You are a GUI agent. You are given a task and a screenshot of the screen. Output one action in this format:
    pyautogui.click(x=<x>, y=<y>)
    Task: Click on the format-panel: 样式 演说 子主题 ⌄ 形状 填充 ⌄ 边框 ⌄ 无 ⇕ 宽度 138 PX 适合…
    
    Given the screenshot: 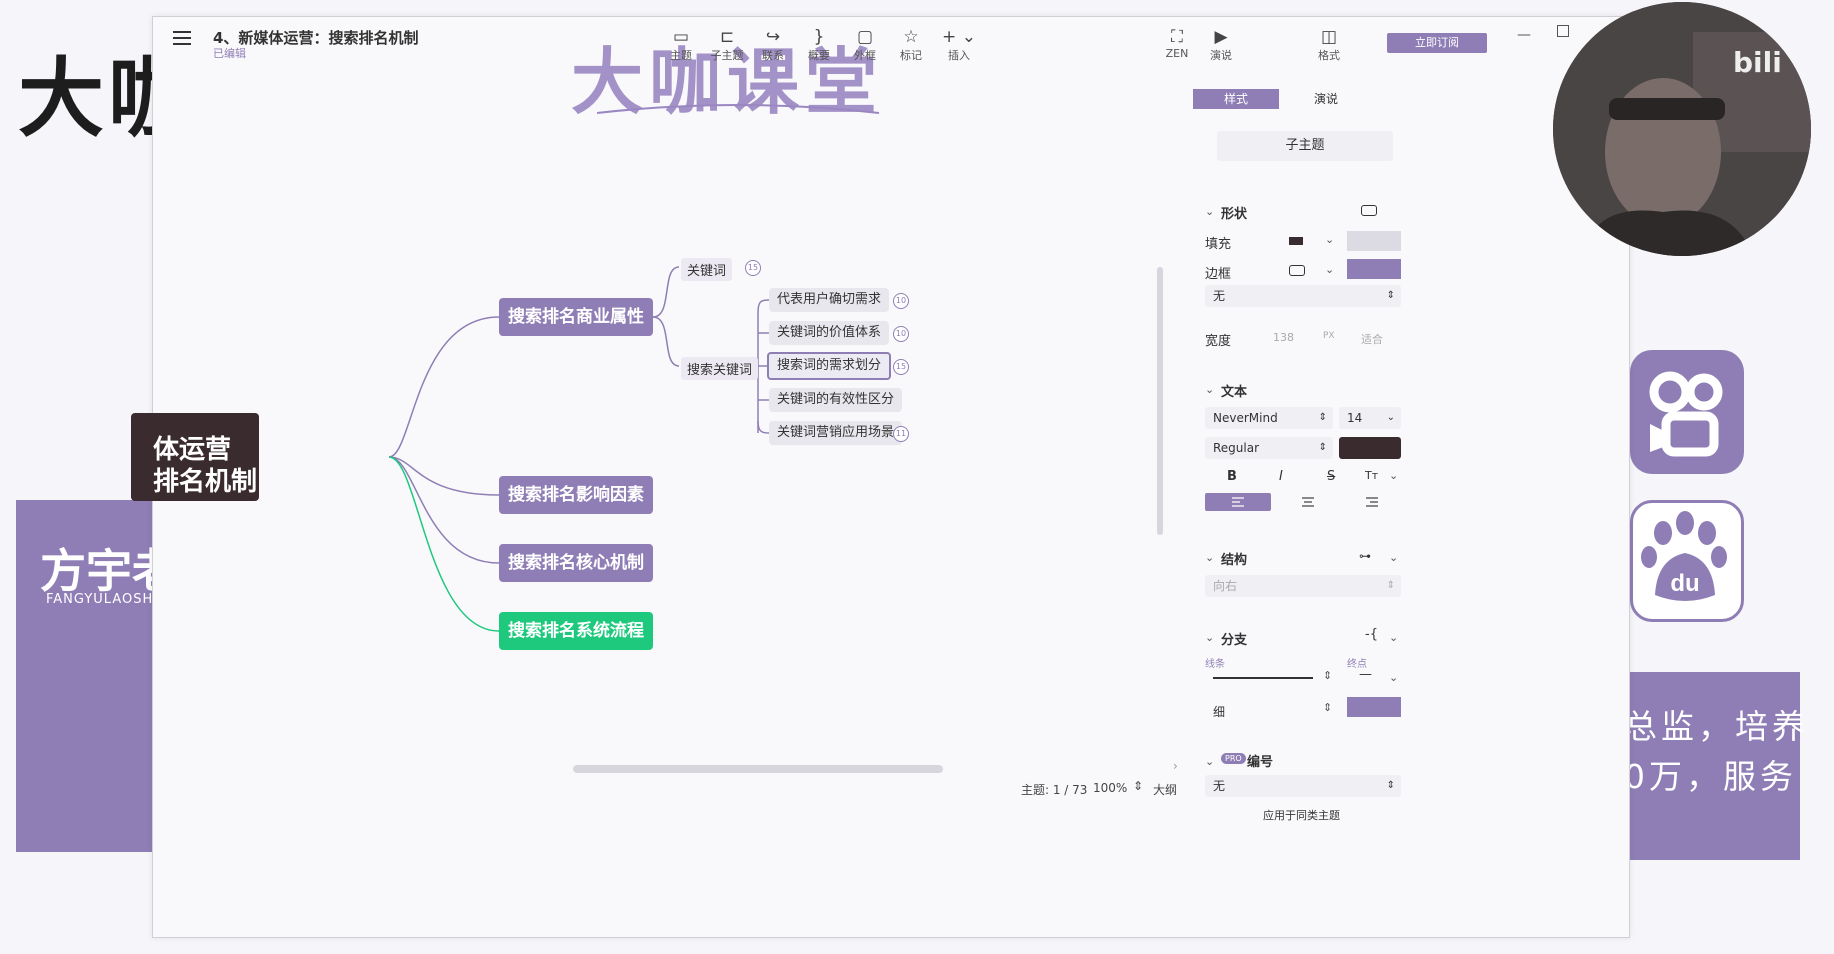 What is the action you would take?
    pyautogui.click(x=1332, y=499)
    